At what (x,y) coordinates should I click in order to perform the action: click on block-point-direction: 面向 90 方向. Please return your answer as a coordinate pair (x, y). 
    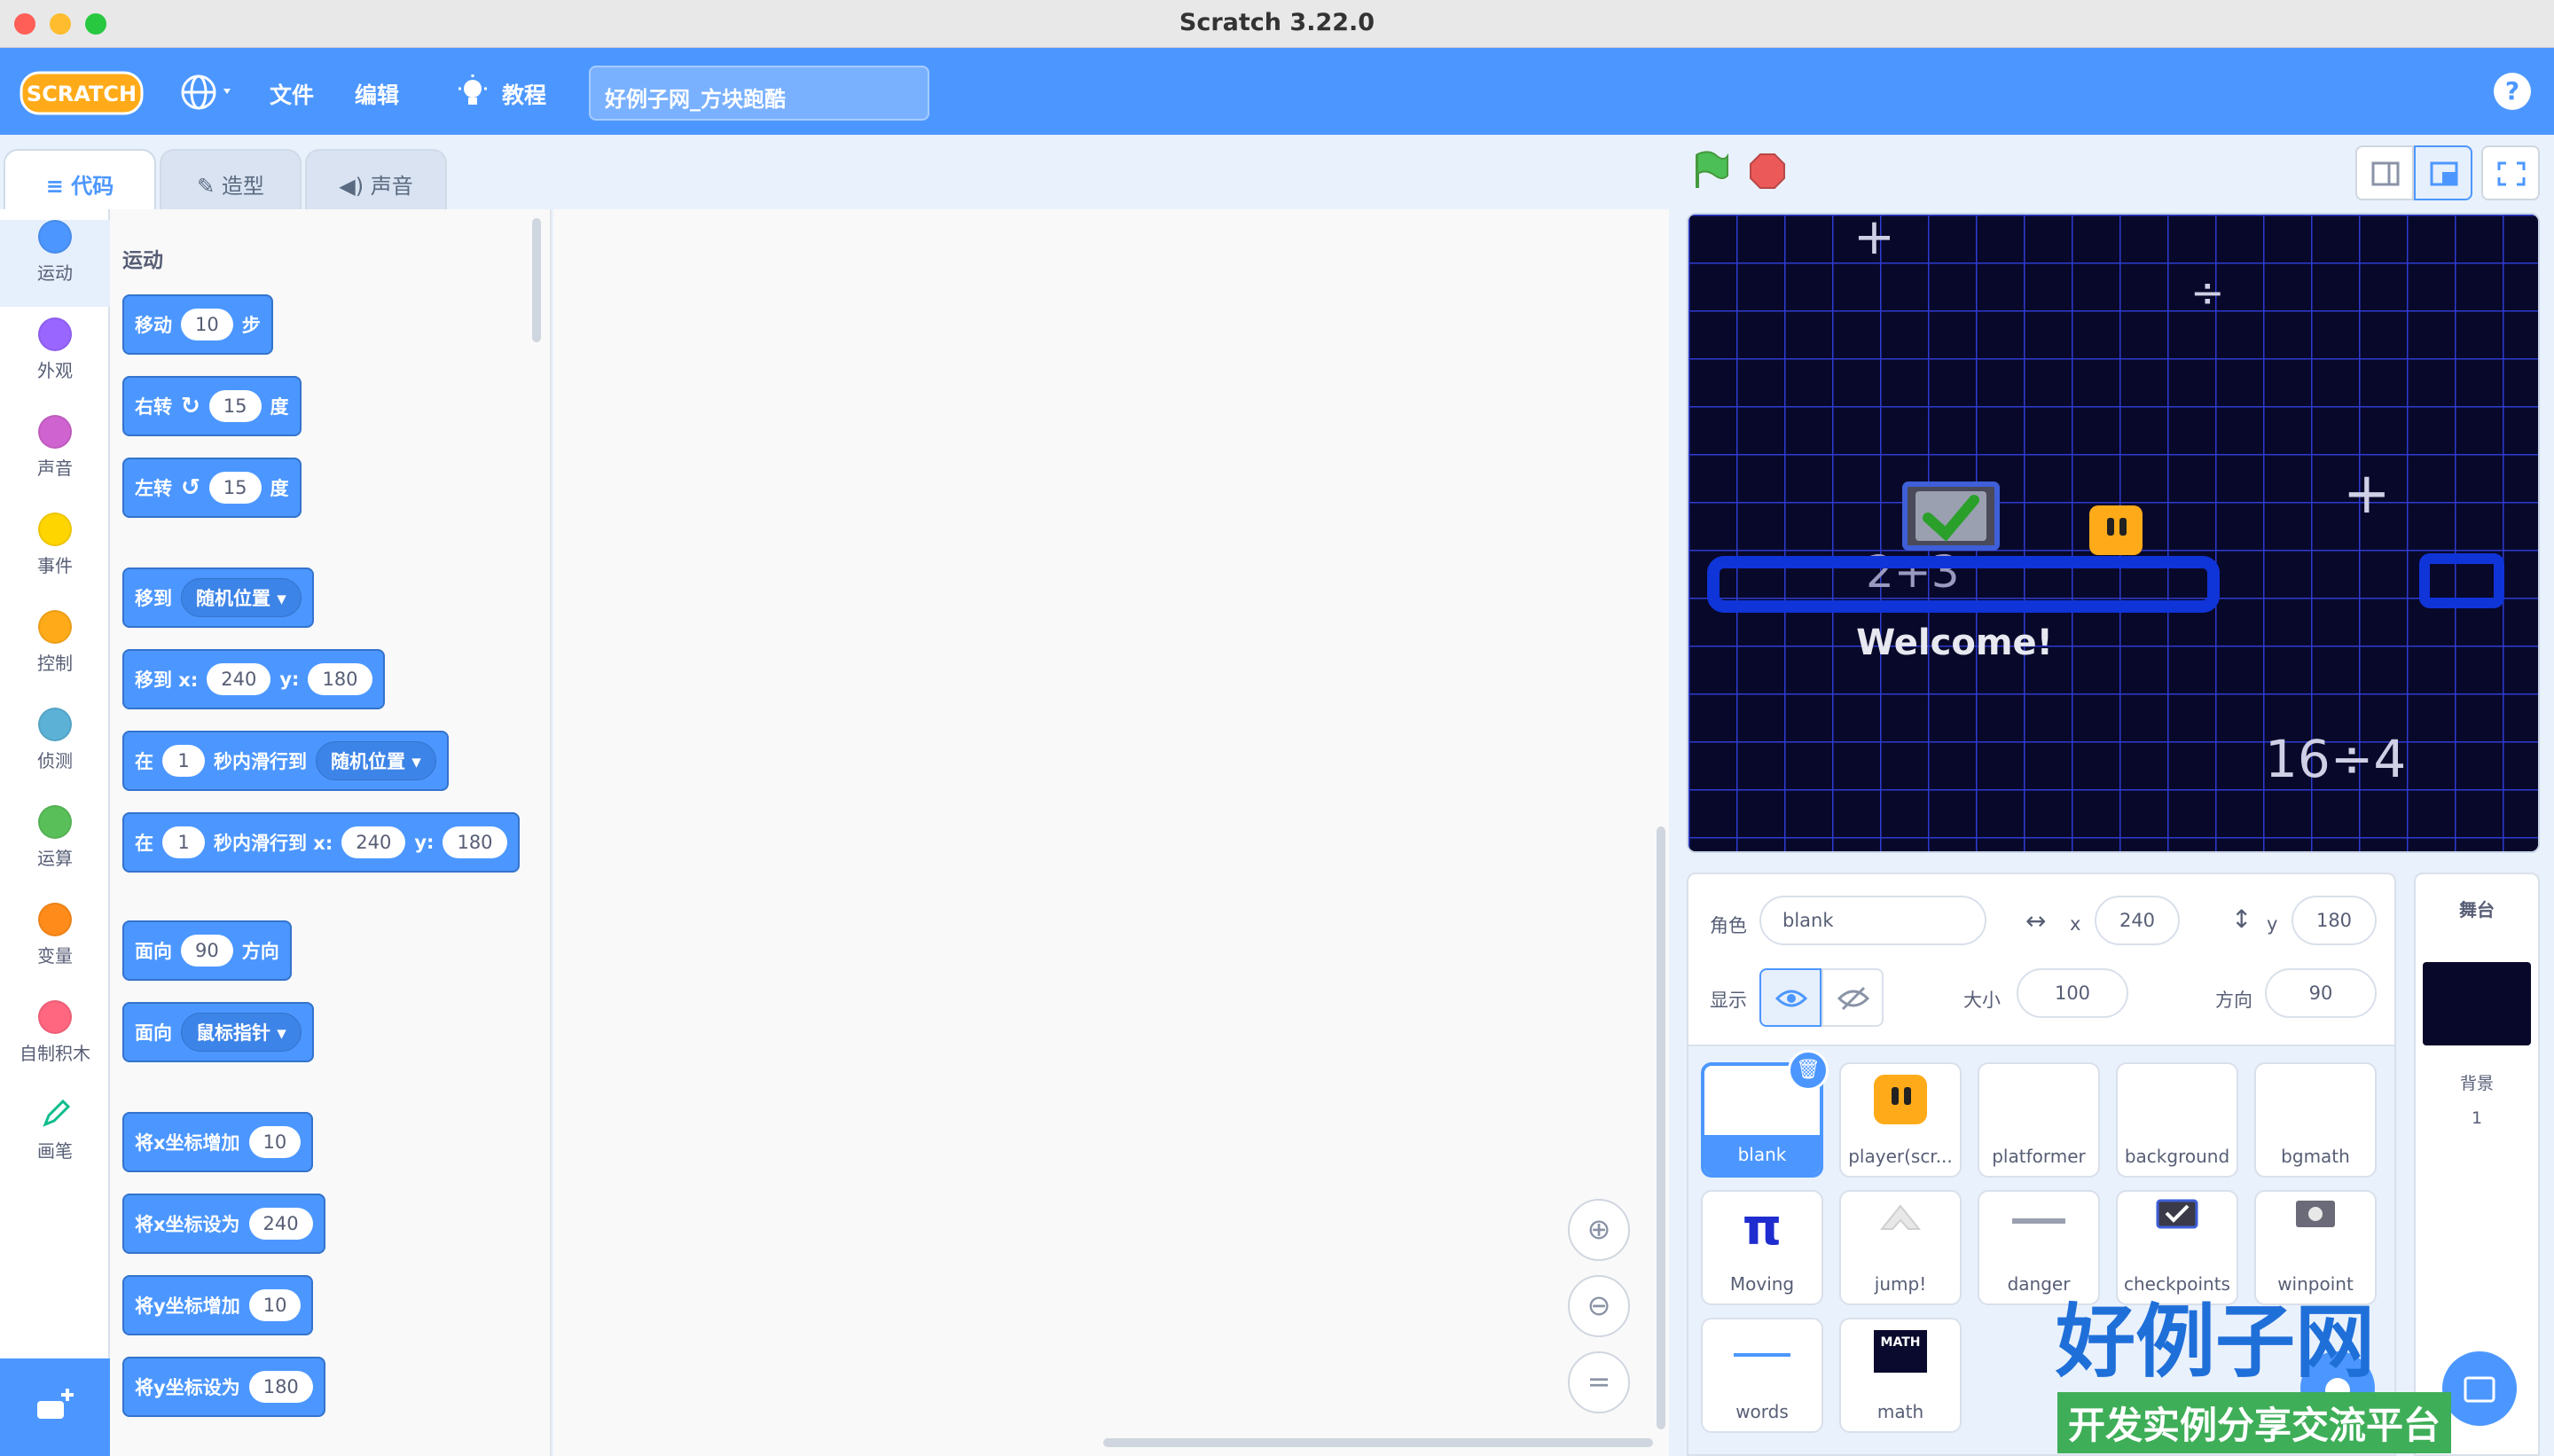
    Looking at the image, I should click on (207, 950).